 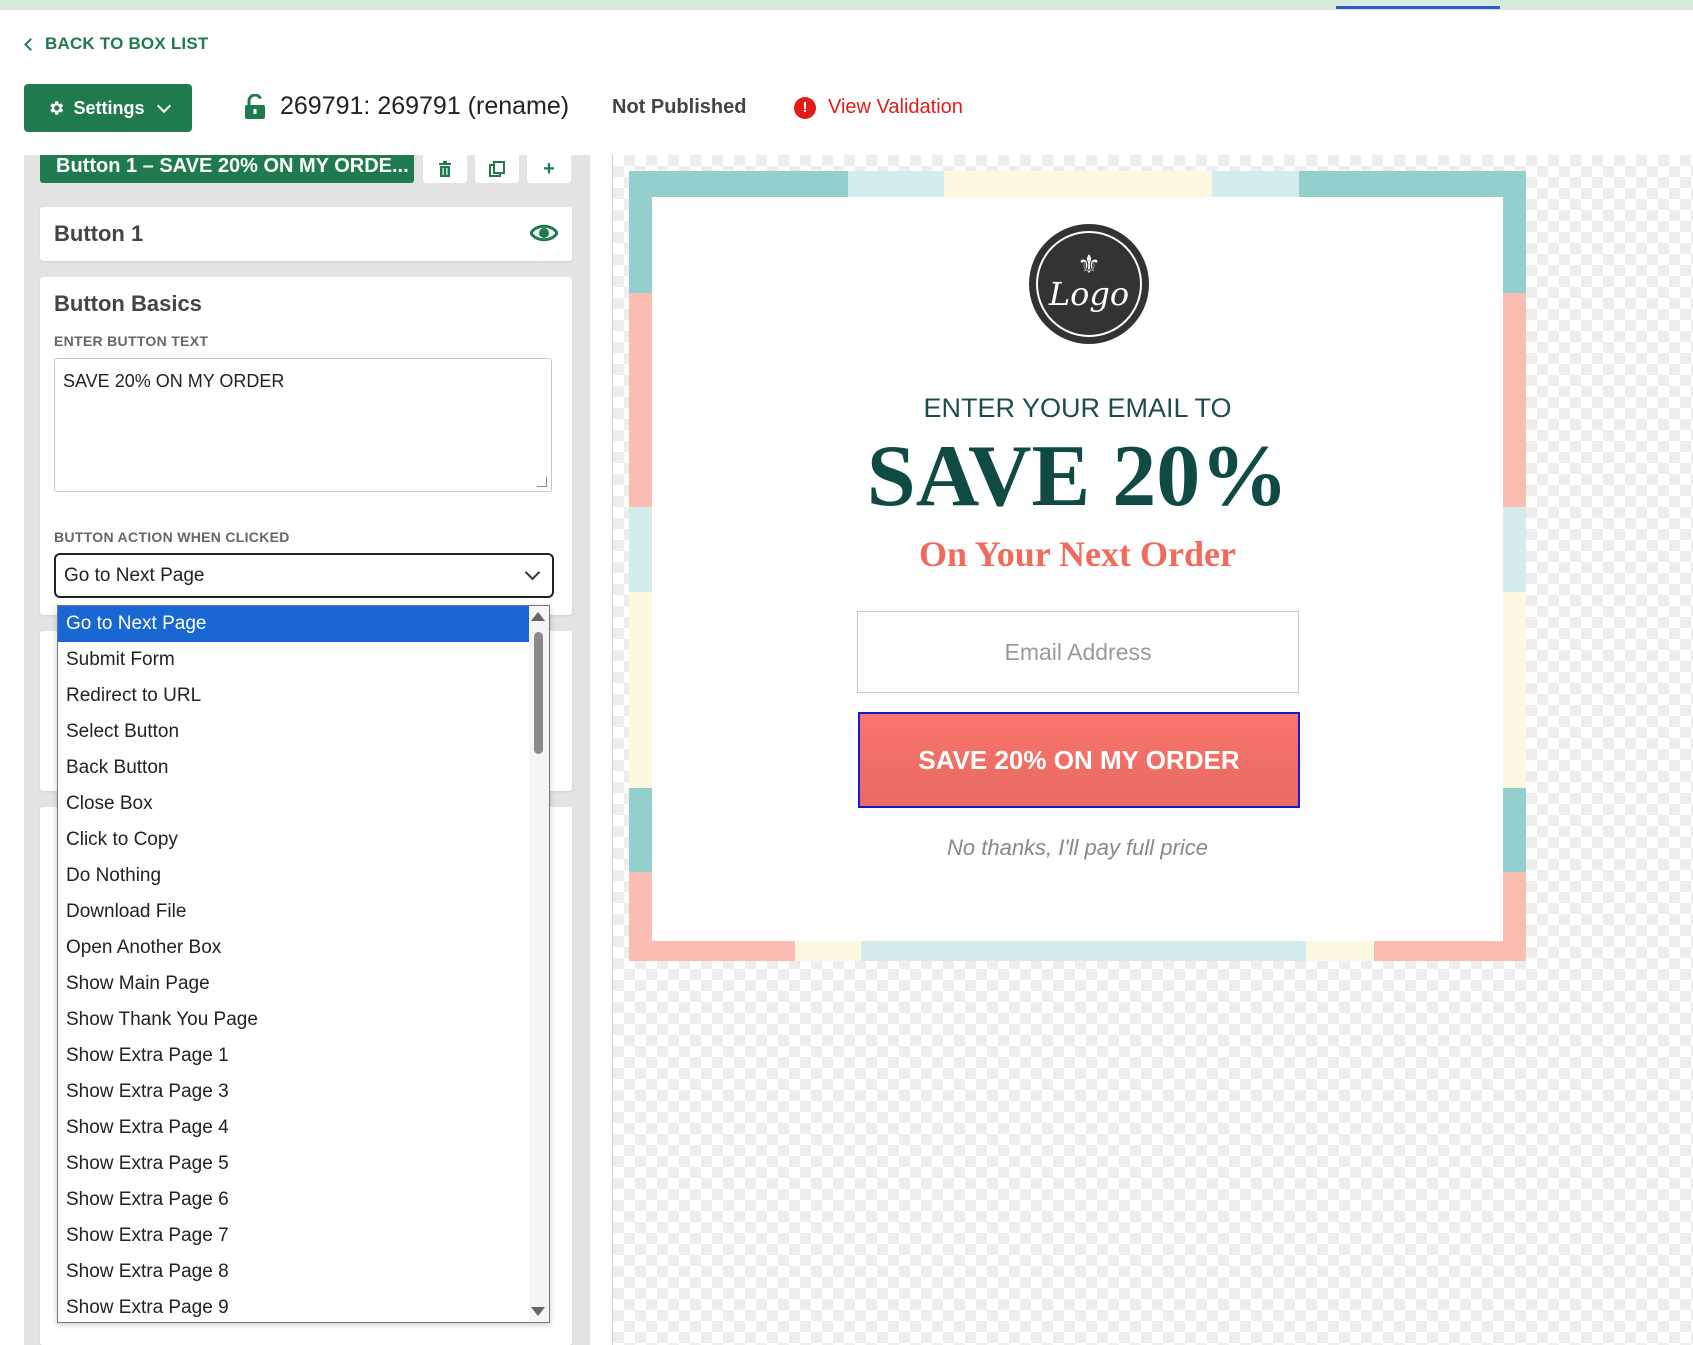 What do you see at coordinates (294, 696) in the screenshot?
I see `dropdown-option: Redirect to URL` at bounding box center [294, 696].